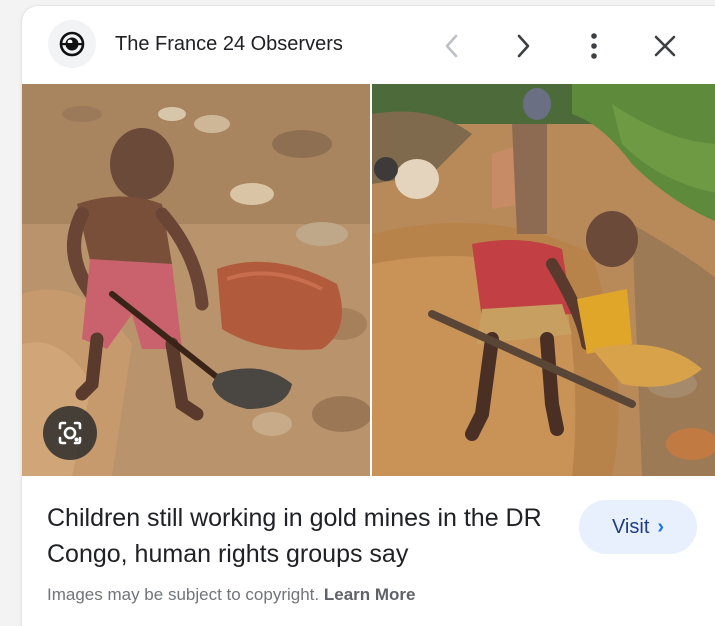 This screenshot has width=715, height=626. What do you see at coordinates (229, 44) in the screenshot?
I see `source-name: The France 24 Observers` at bounding box center [229, 44].